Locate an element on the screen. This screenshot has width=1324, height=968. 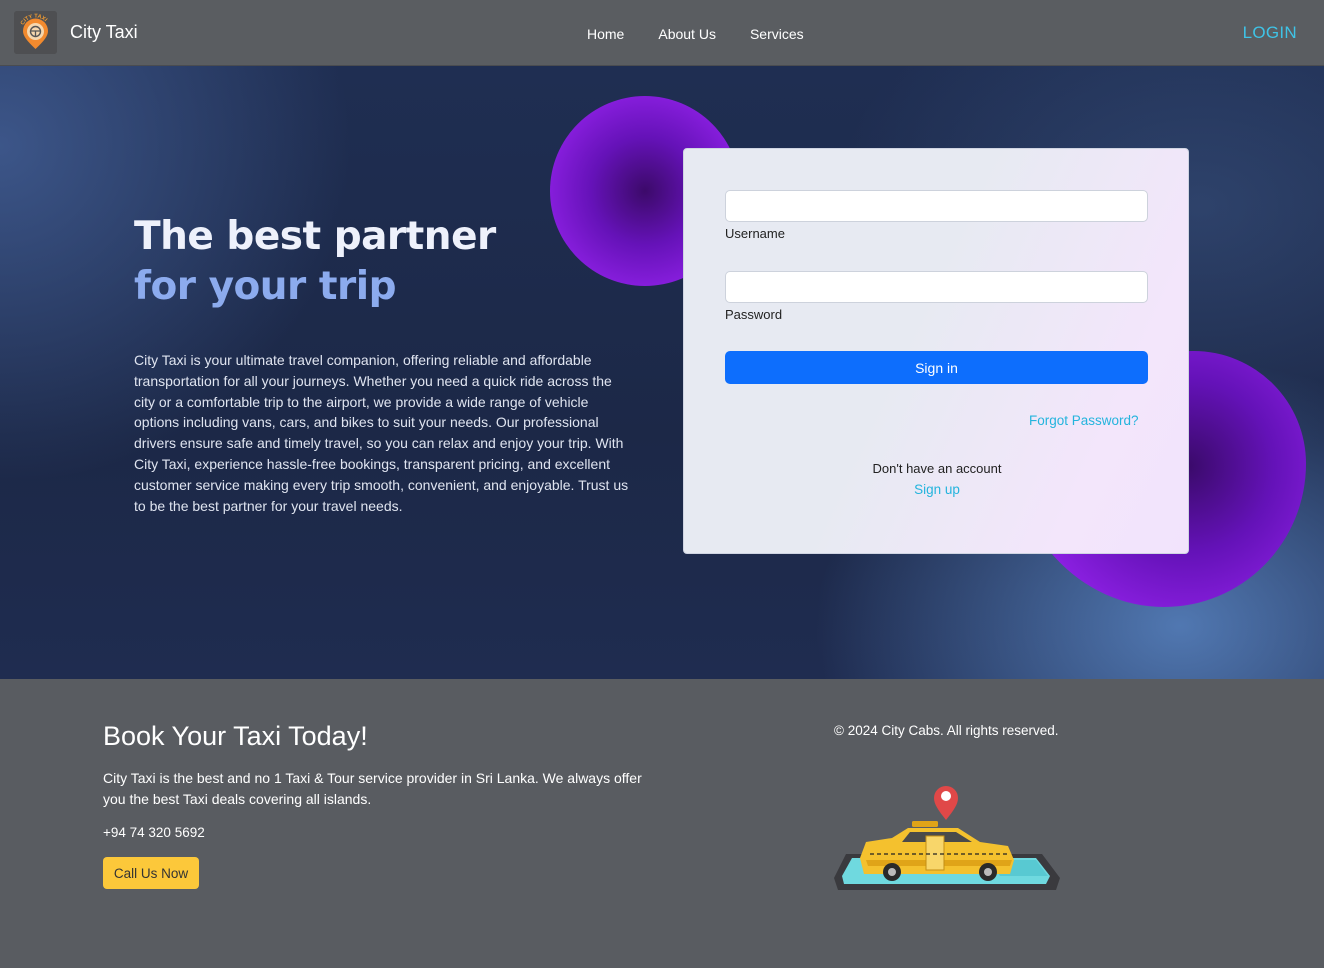
hero-title-line2: for your trip is located at coordinates (265, 286).